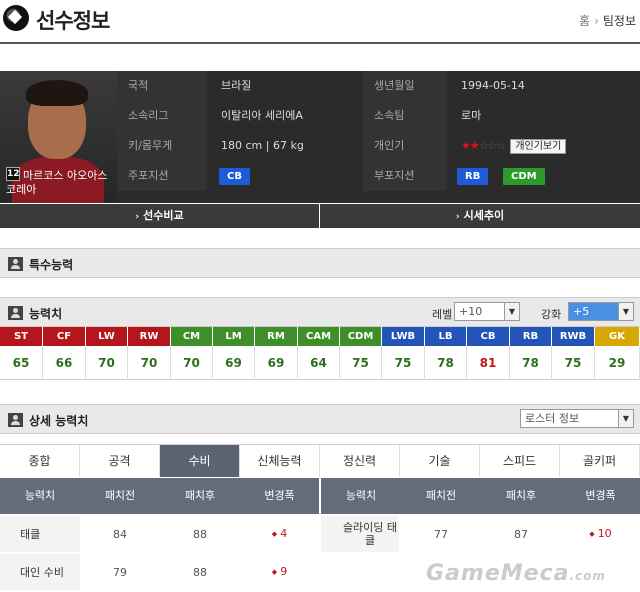  Describe the element at coordinates (361, 495) in the screenshot. I see `detail-column-header: 능력치` at that location.